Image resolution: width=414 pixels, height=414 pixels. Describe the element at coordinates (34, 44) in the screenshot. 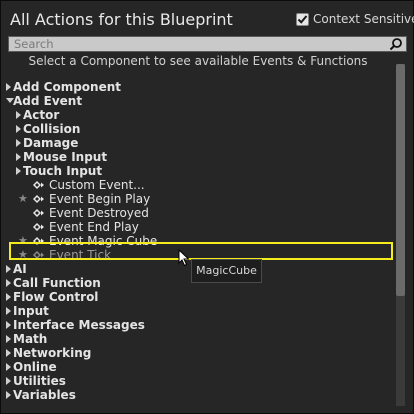

I see `search-placeholder: Search` at that location.